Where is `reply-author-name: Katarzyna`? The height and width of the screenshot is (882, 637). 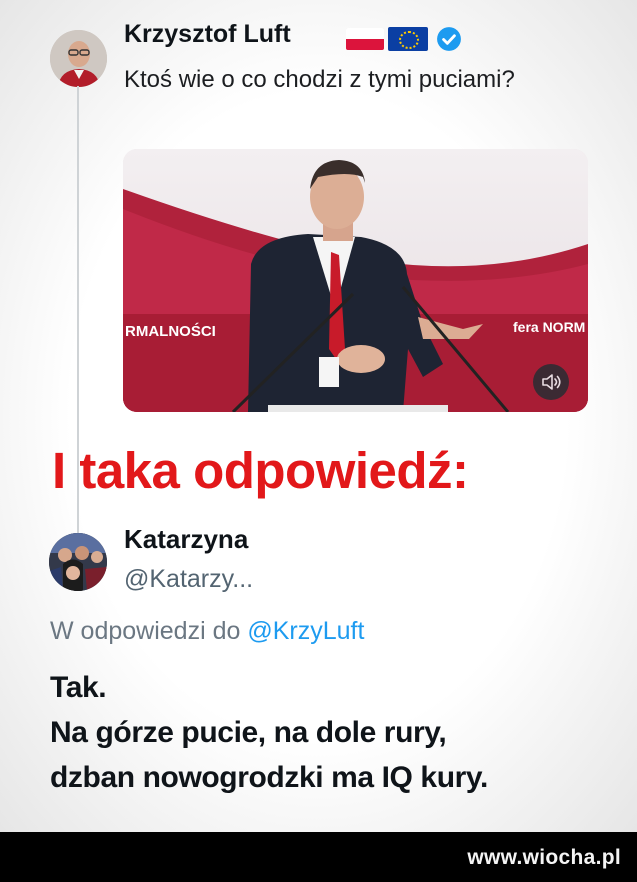
reply-author-name: Katarzyna is located at coordinates (186, 539).